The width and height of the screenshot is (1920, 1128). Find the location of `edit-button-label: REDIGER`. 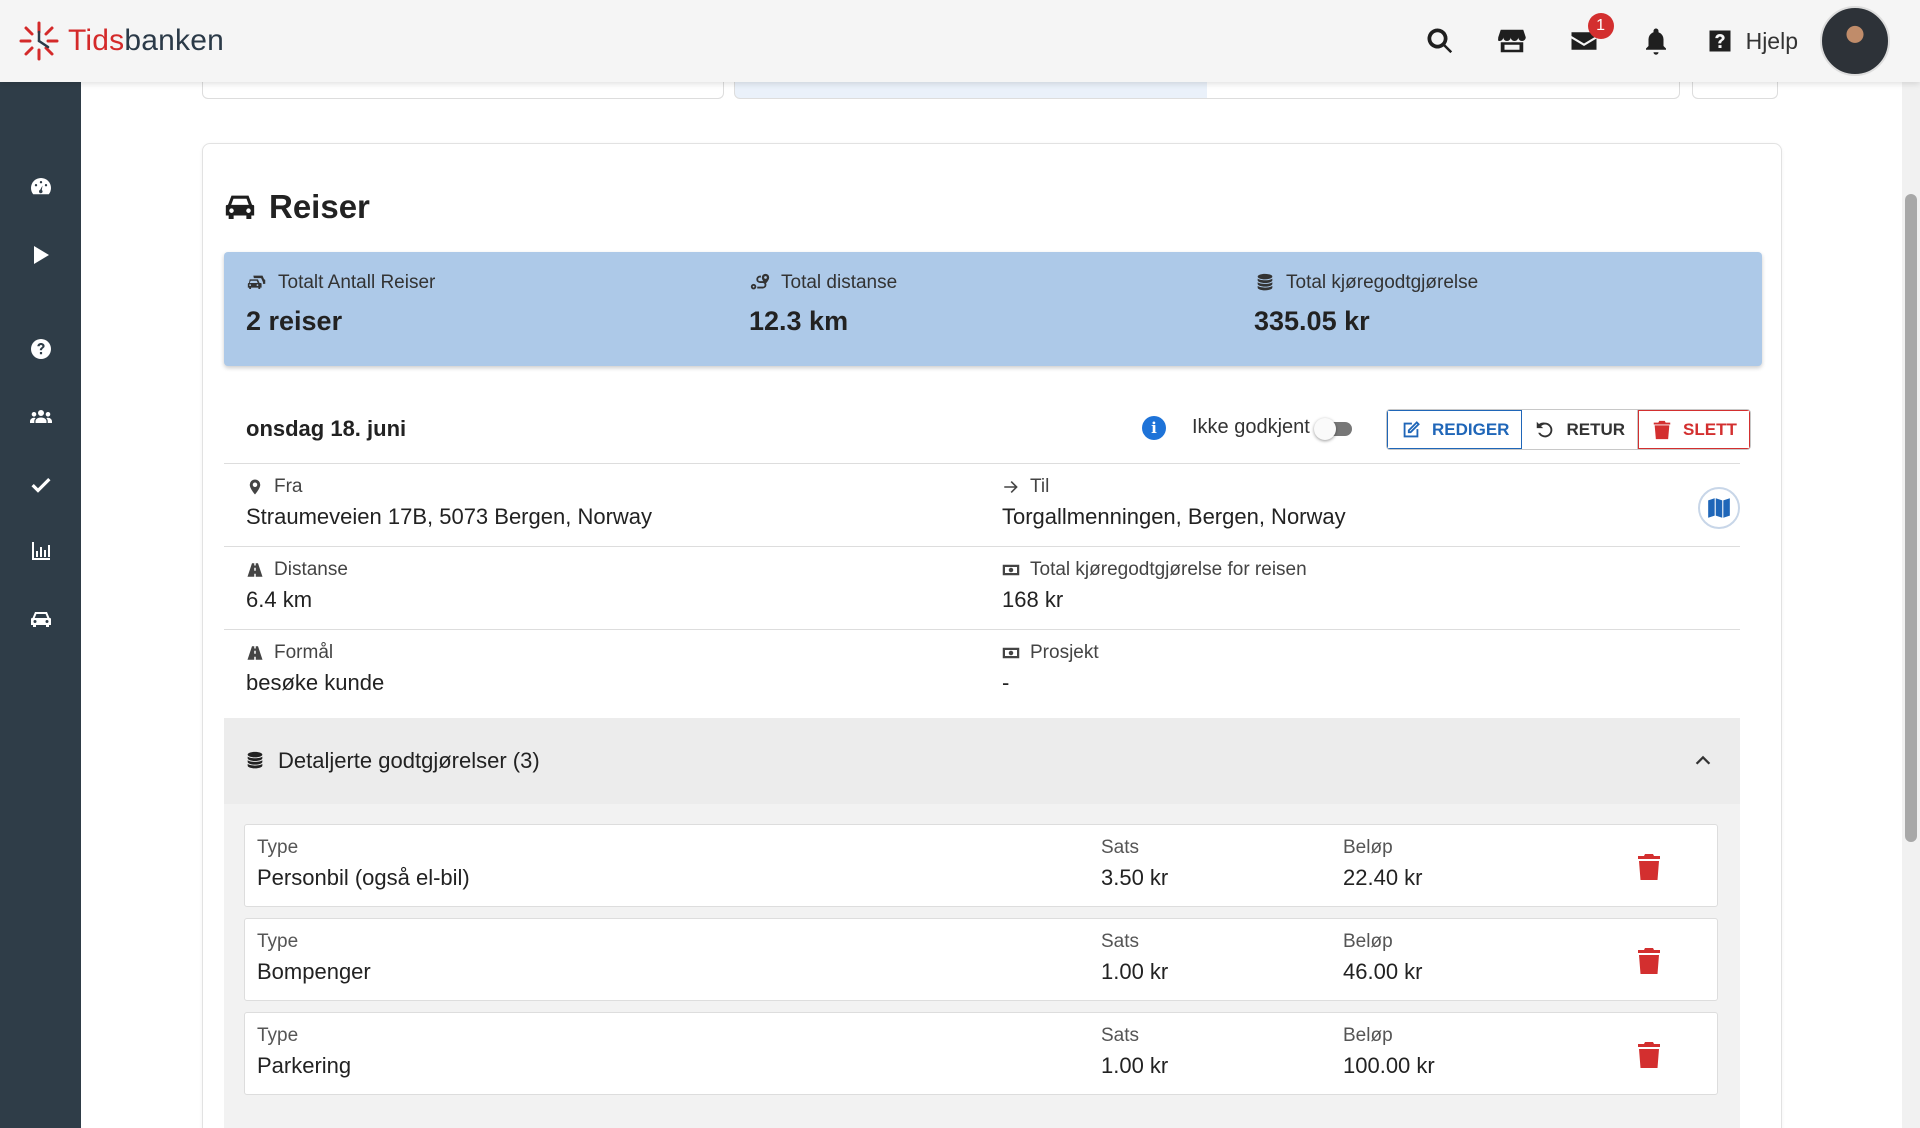

edit-button-label: REDIGER is located at coordinates (1471, 429).